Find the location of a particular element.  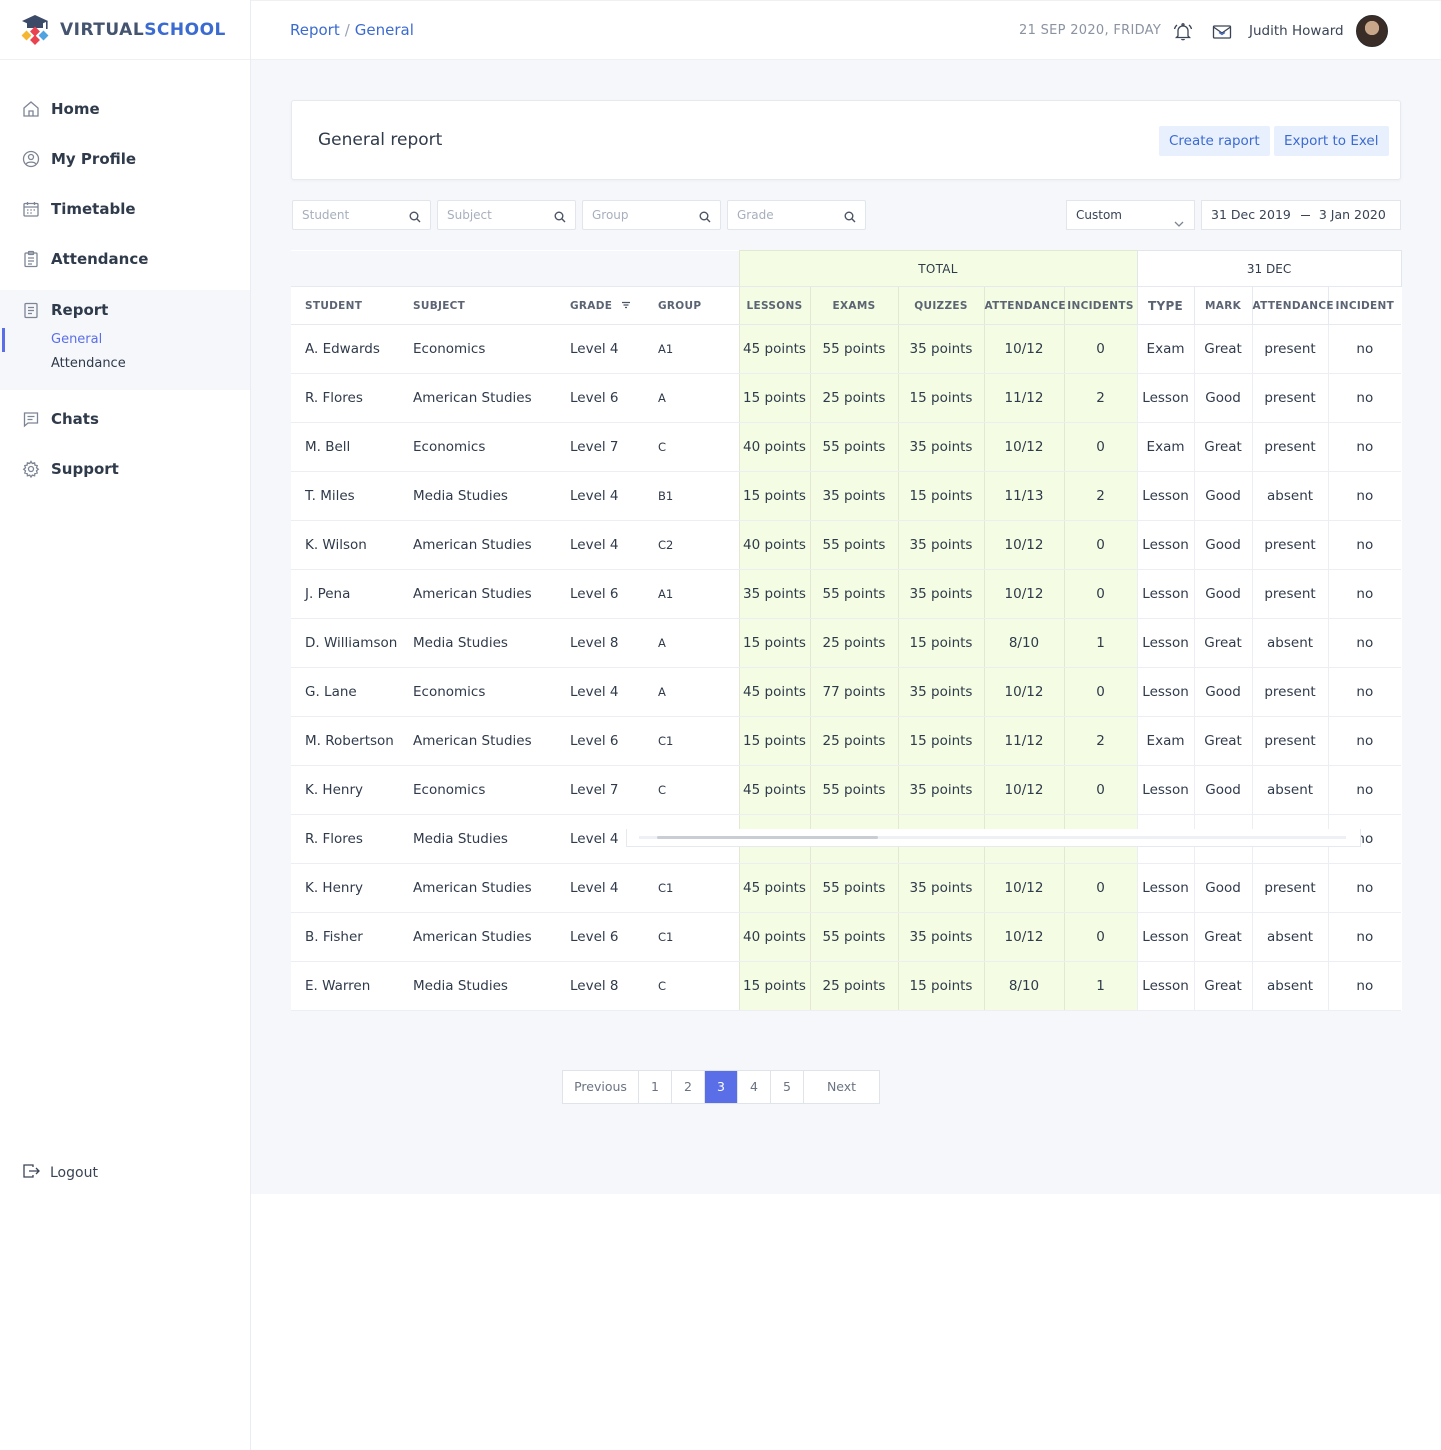

clipboard-icon is located at coordinates (31, 259).